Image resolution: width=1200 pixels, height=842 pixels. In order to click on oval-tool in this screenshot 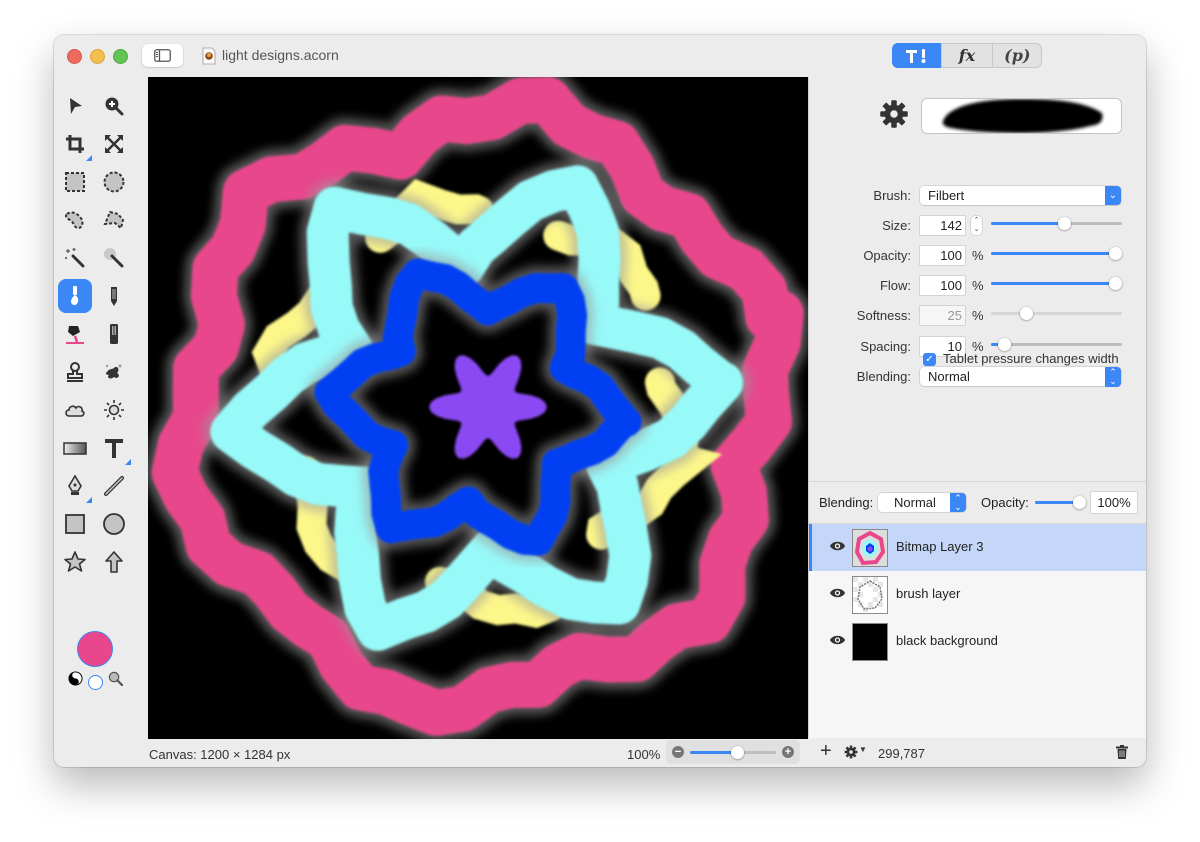, I will do `click(114, 524)`.